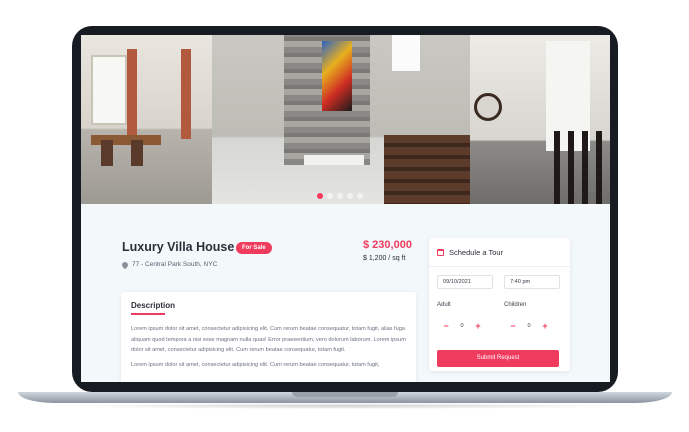 The image size is (689, 432). Describe the element at coordinates (465, 282) in the screenshot. I see `date-field: 09/10/2021` at that location.